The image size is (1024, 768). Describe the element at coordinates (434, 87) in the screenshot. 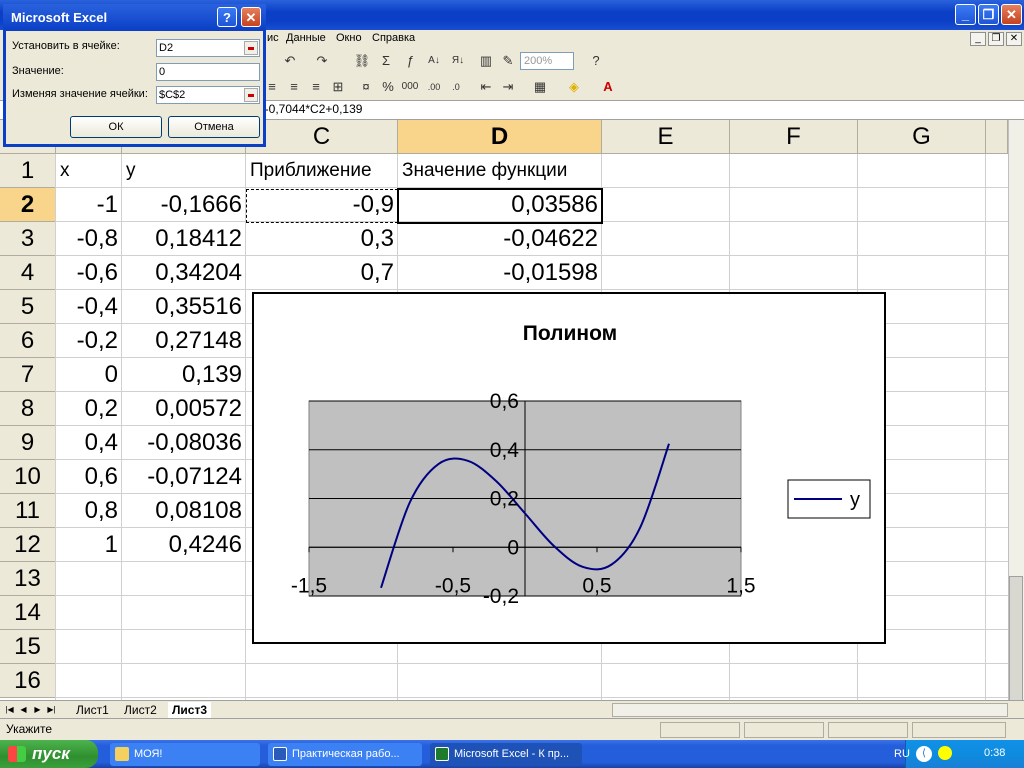

I see `increase-decimal-icon: .00` at that location.